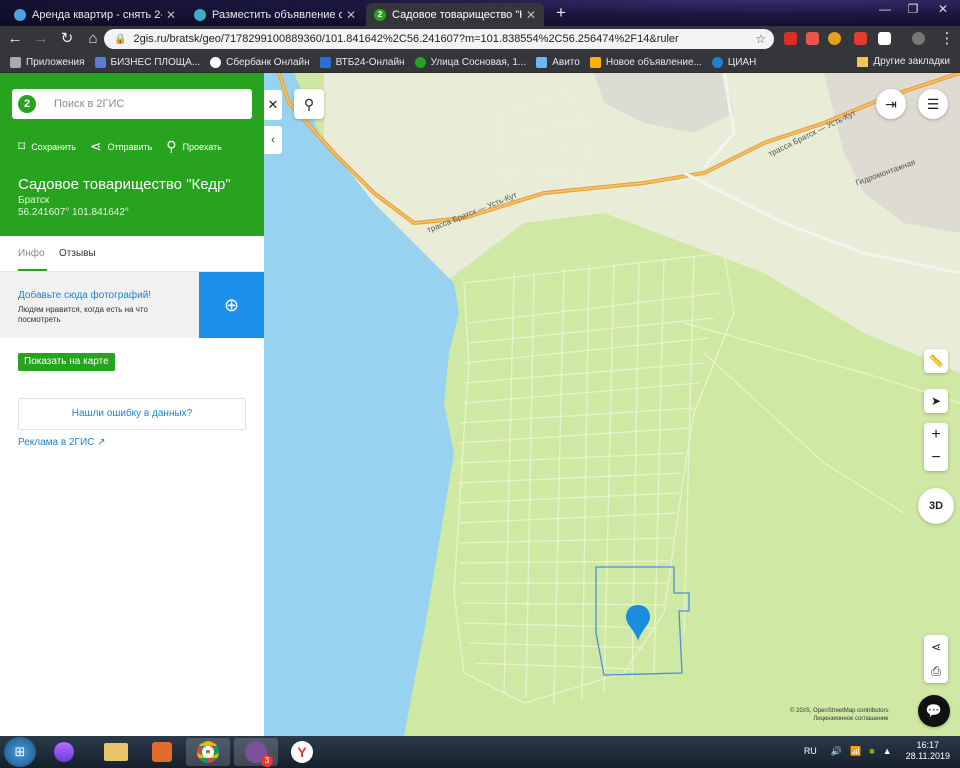  I want to click on bookmark-label: Авито, so click(566, 62).